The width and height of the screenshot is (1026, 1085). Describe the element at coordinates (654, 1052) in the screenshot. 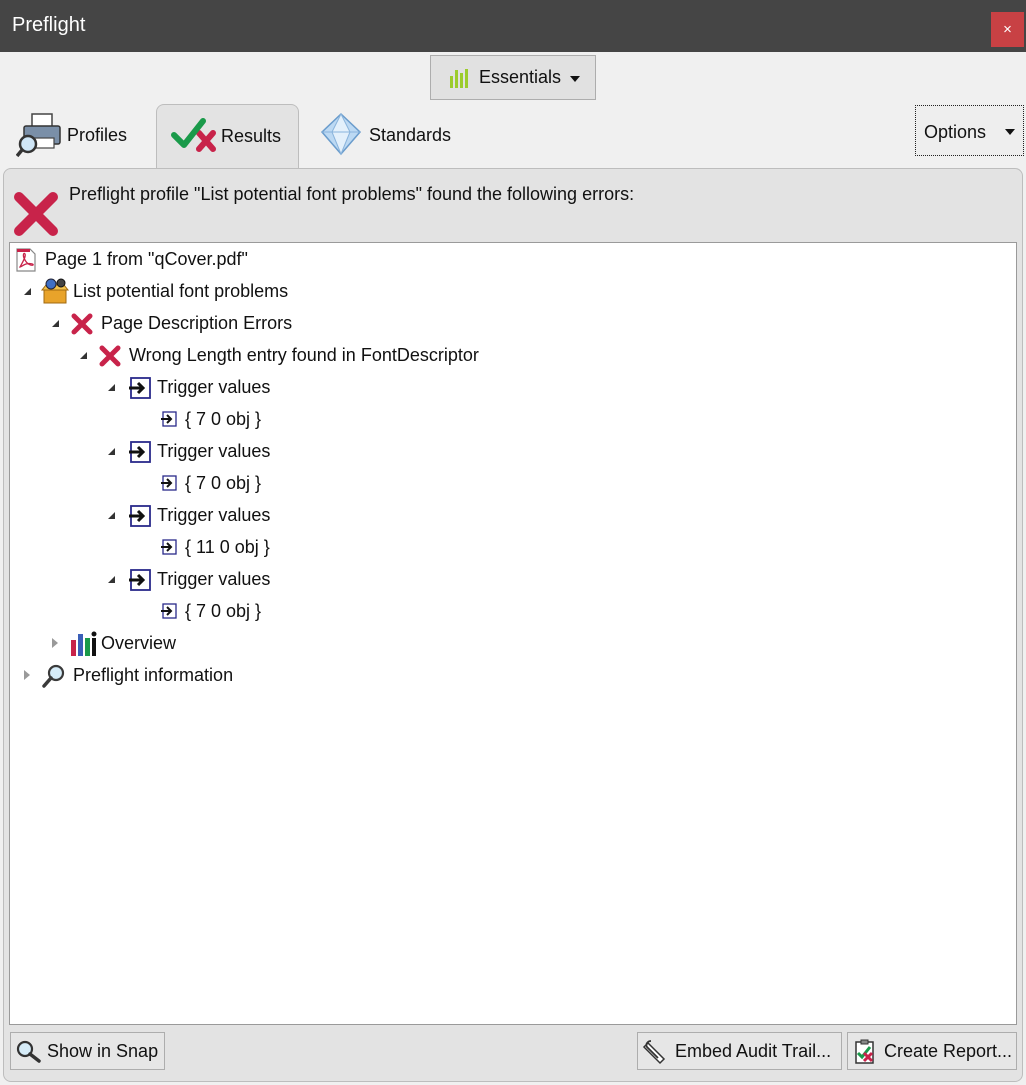

I see `paperclip-icon` at that location.